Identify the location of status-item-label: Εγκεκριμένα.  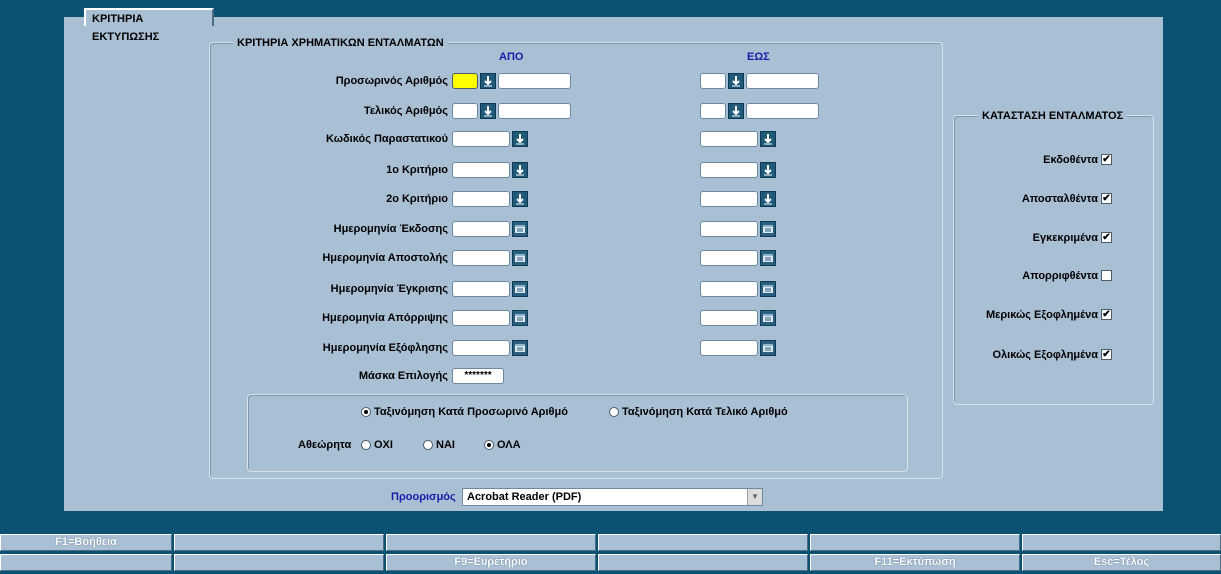
(1065, 238).